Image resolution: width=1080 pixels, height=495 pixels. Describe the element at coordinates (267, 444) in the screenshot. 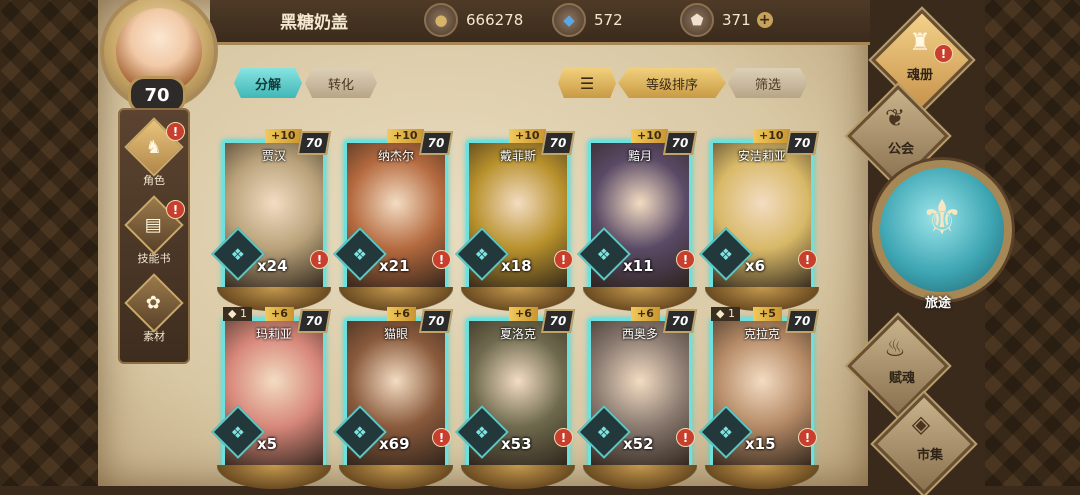

I see `fragment-count: x5` at that location.